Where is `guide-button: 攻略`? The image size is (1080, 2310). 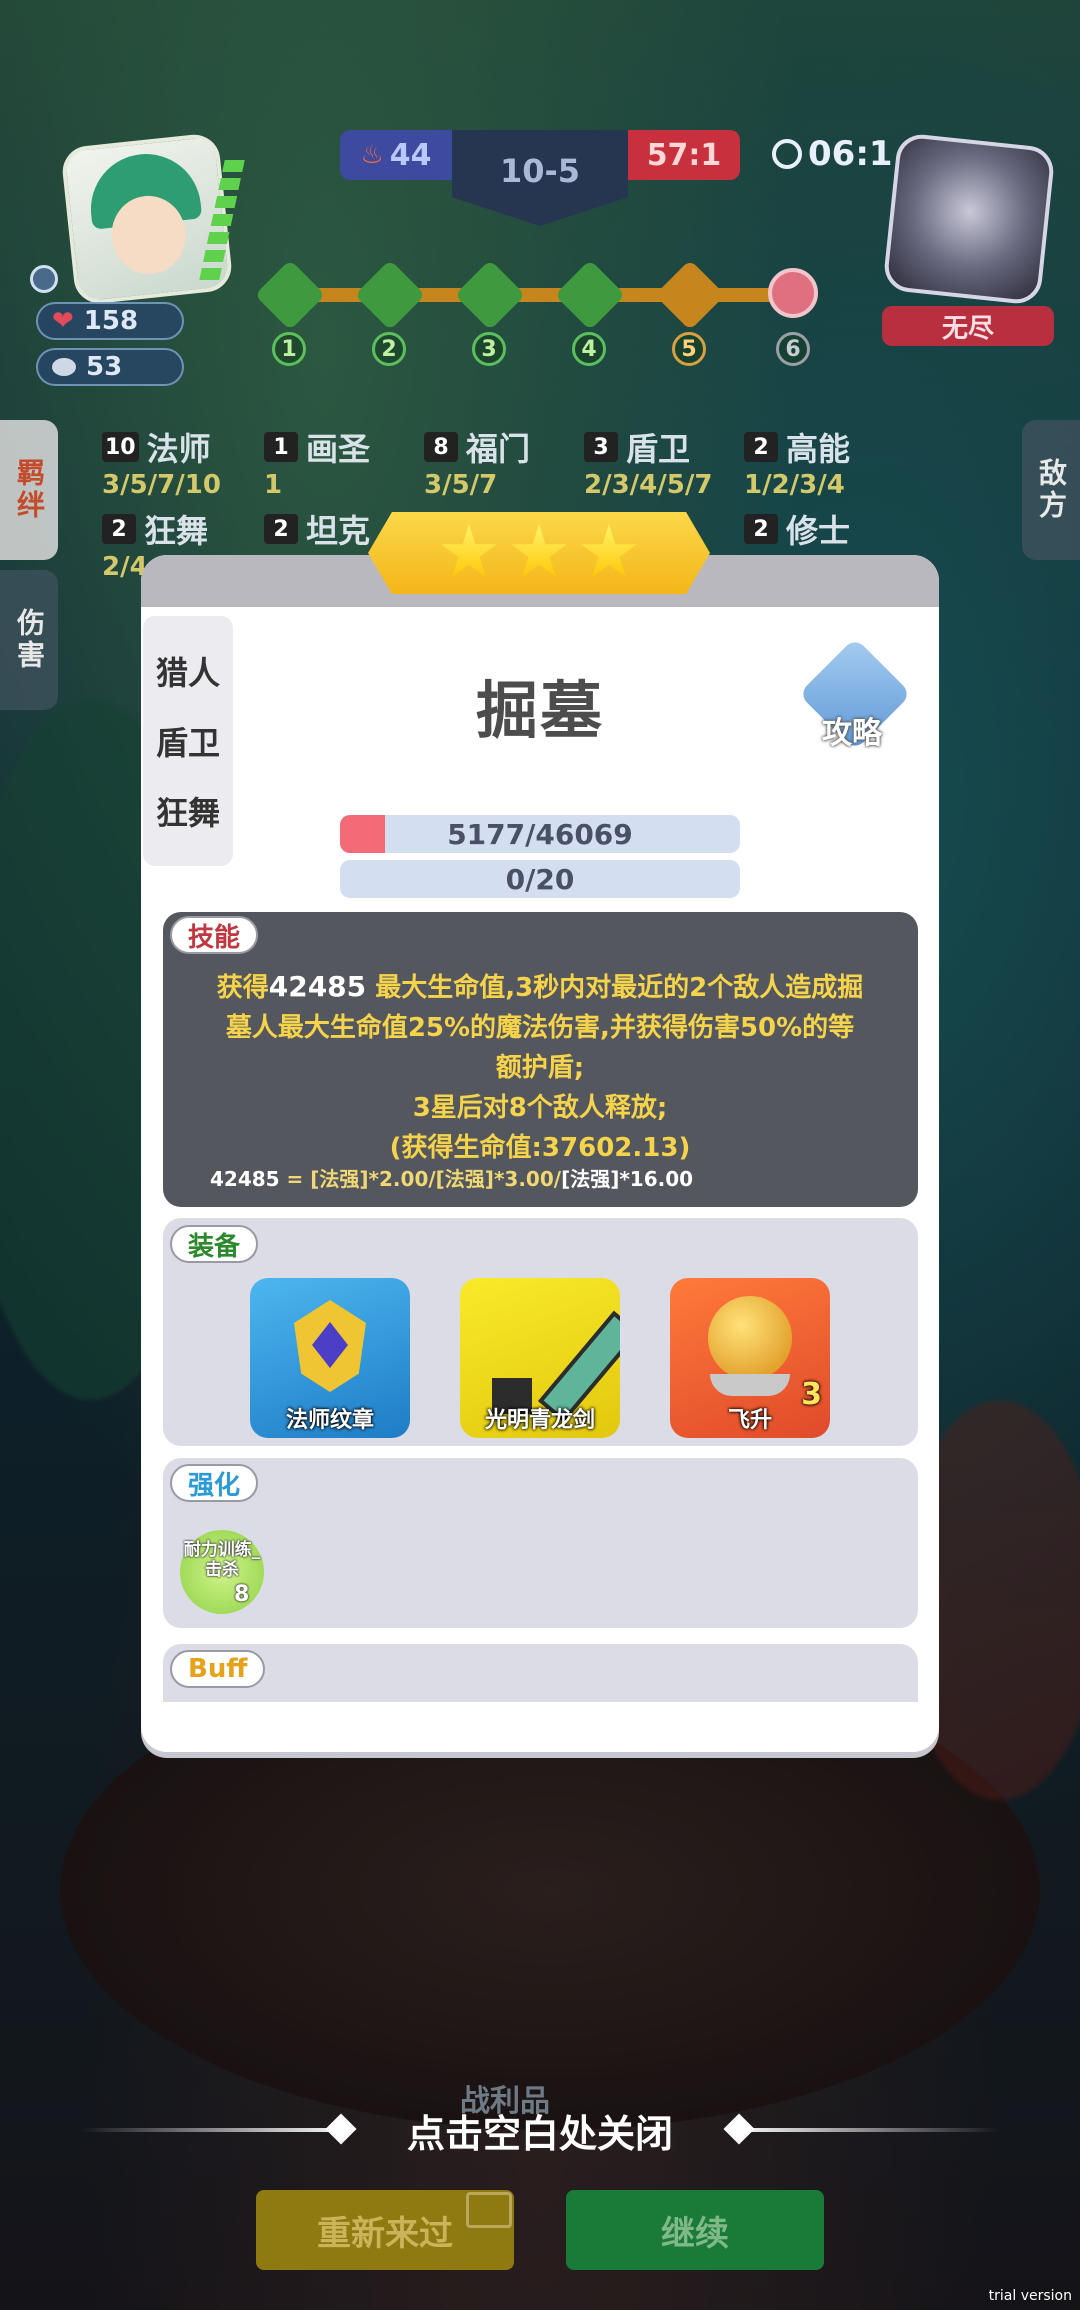
guide-button: 攻略 is located at coordinates (855, 694).